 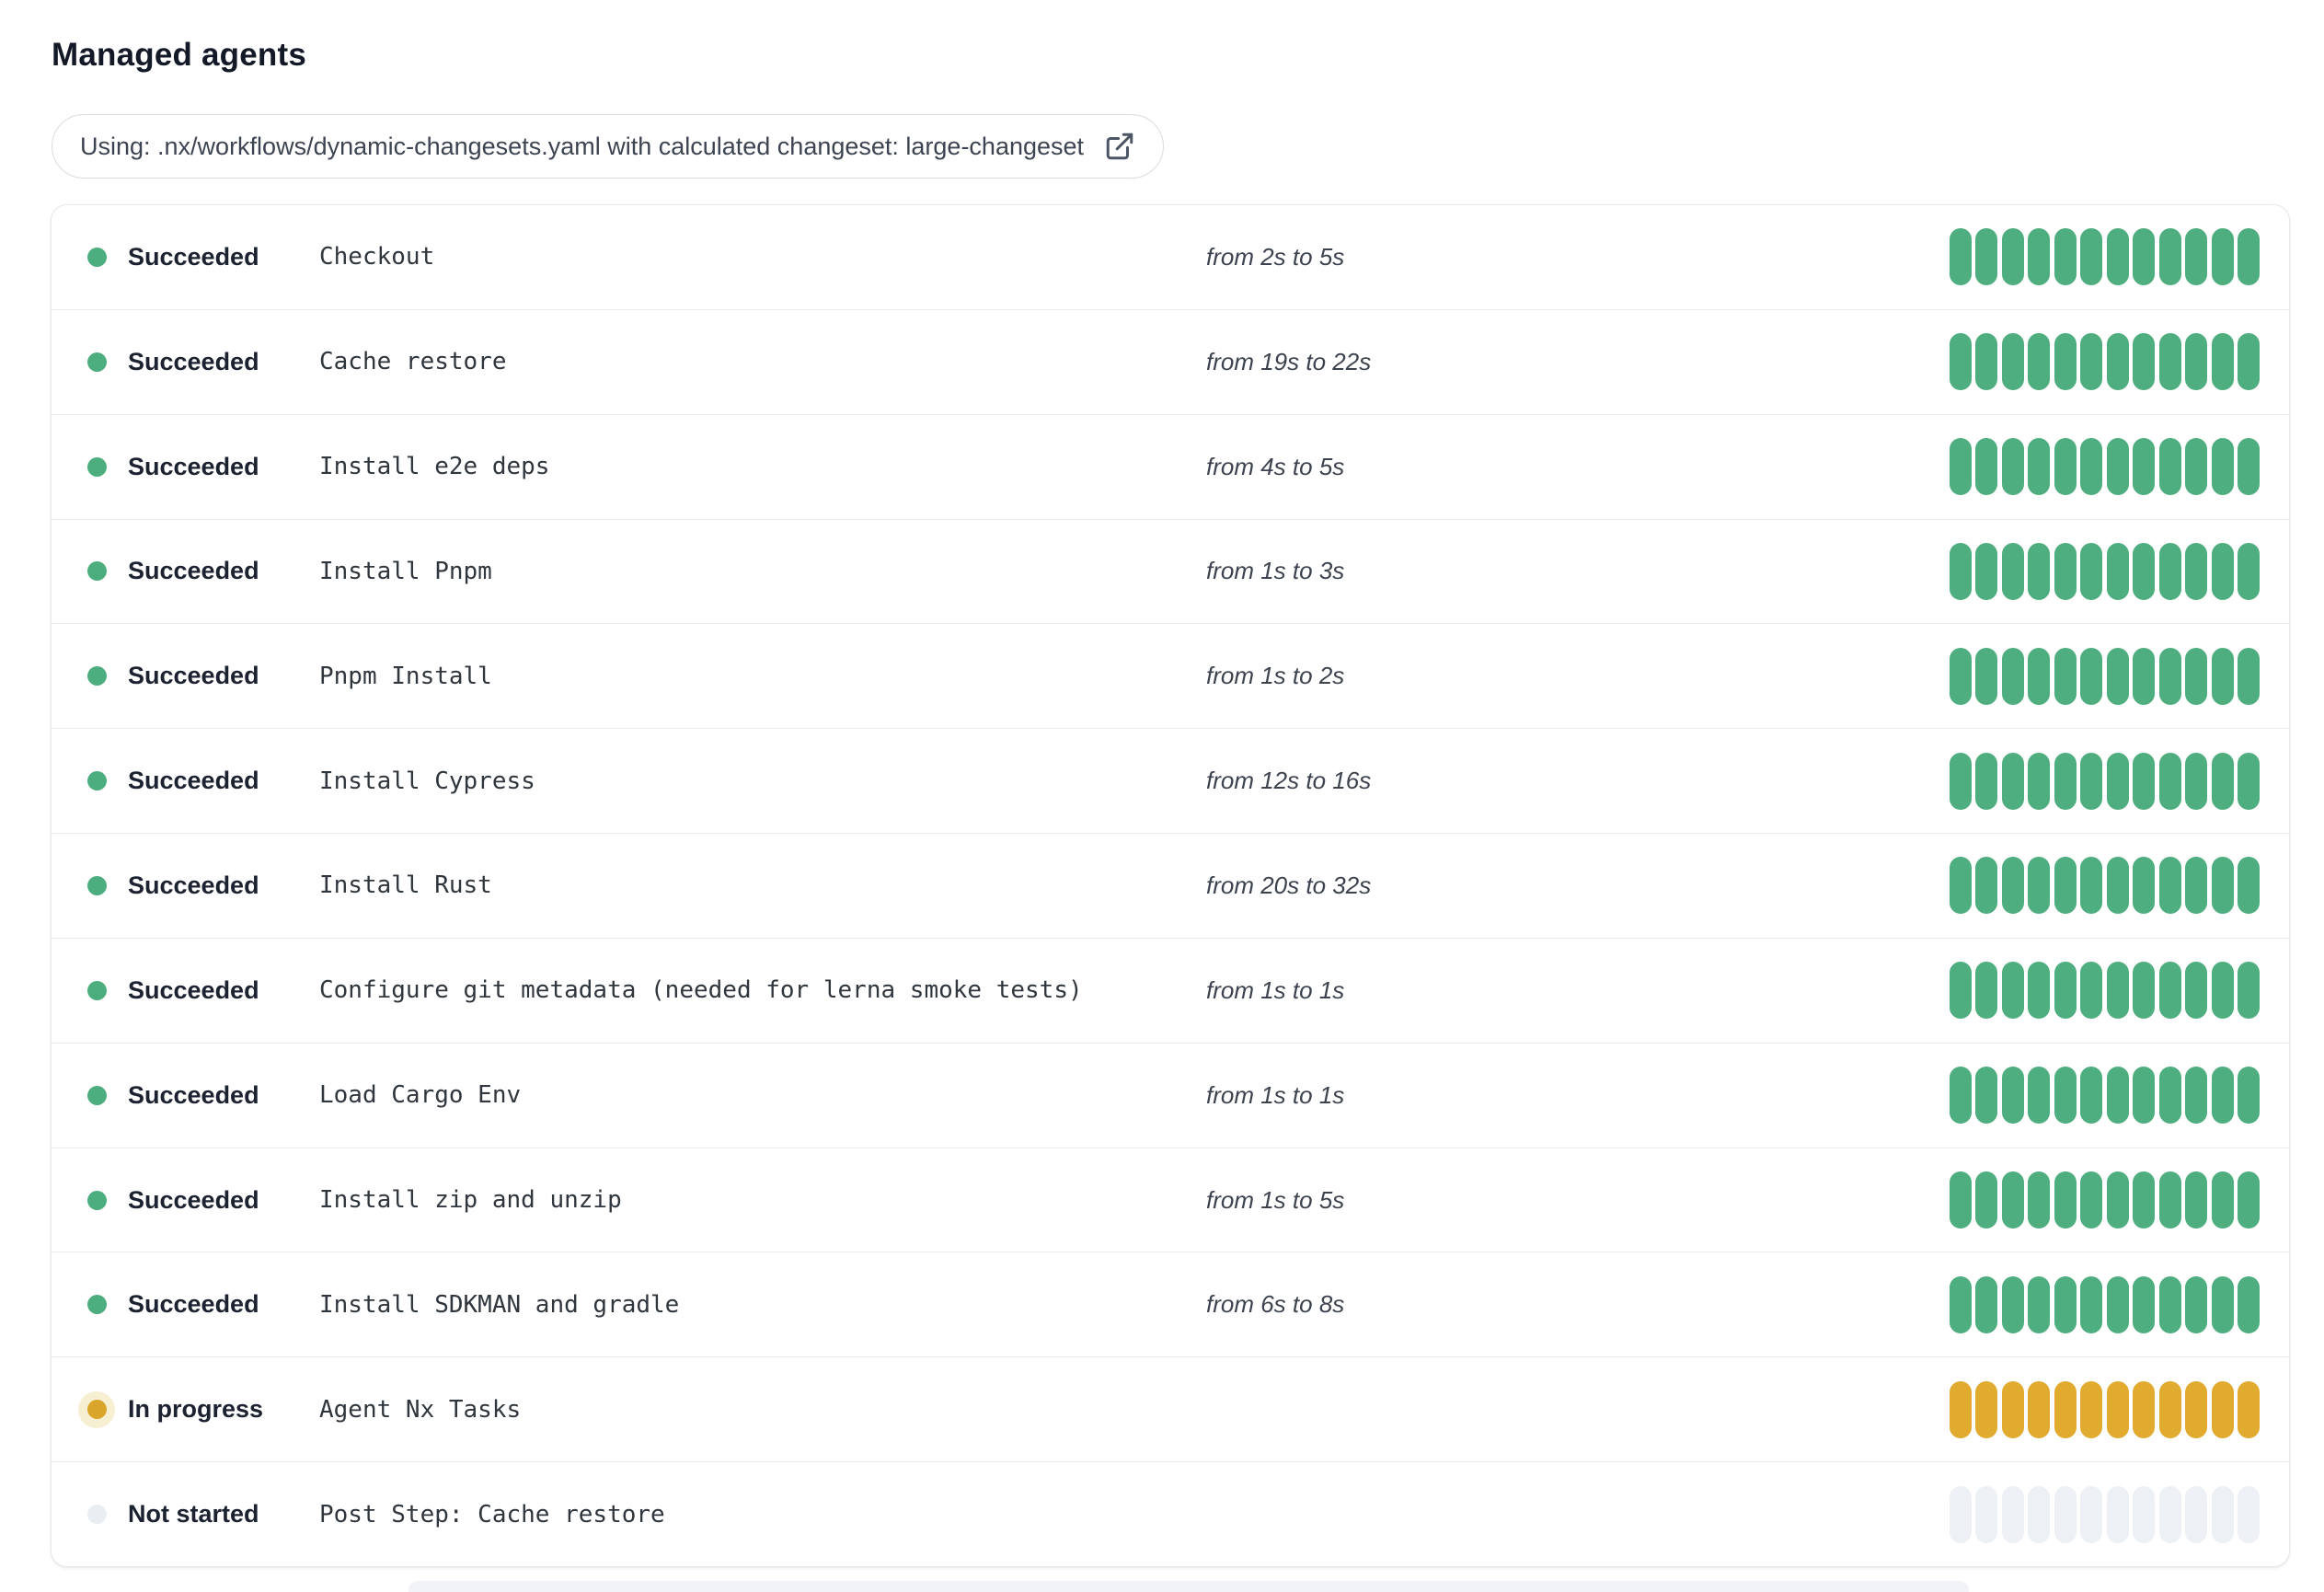 I want to click on step-duration-range: from 6s to 8s, so click(x=1275, y=1304).